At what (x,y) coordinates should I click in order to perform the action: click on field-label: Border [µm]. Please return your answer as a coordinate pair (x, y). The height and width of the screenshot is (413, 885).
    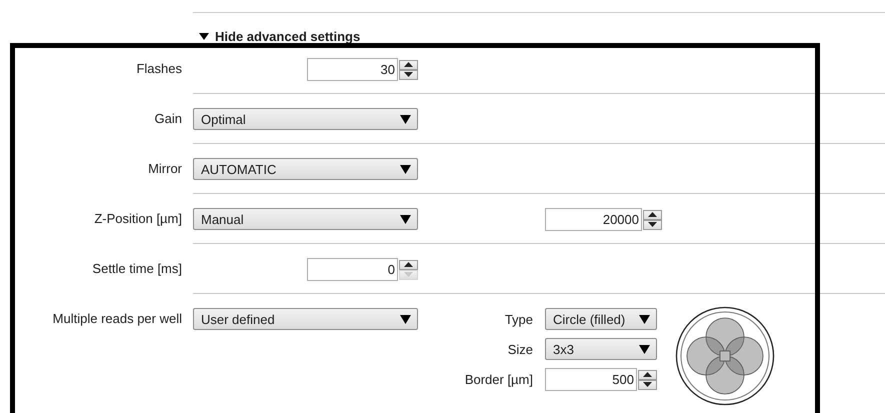
    Looking at the image, I should click on (498, 379).